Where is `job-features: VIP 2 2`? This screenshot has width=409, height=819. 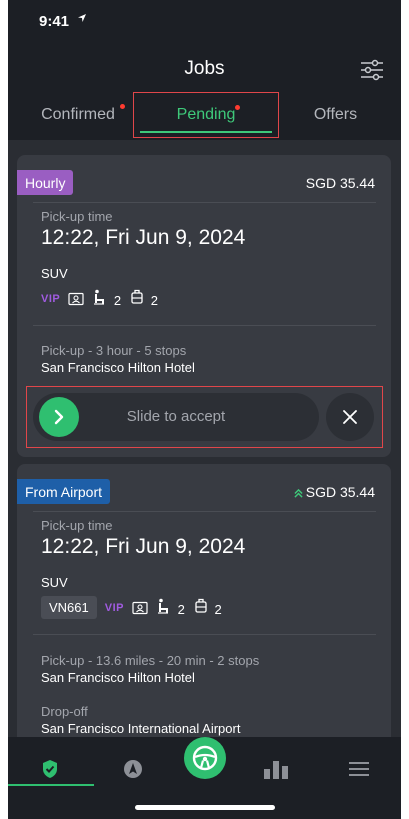 job-features: VIP 2 2 is located at coordinates (99, 298).